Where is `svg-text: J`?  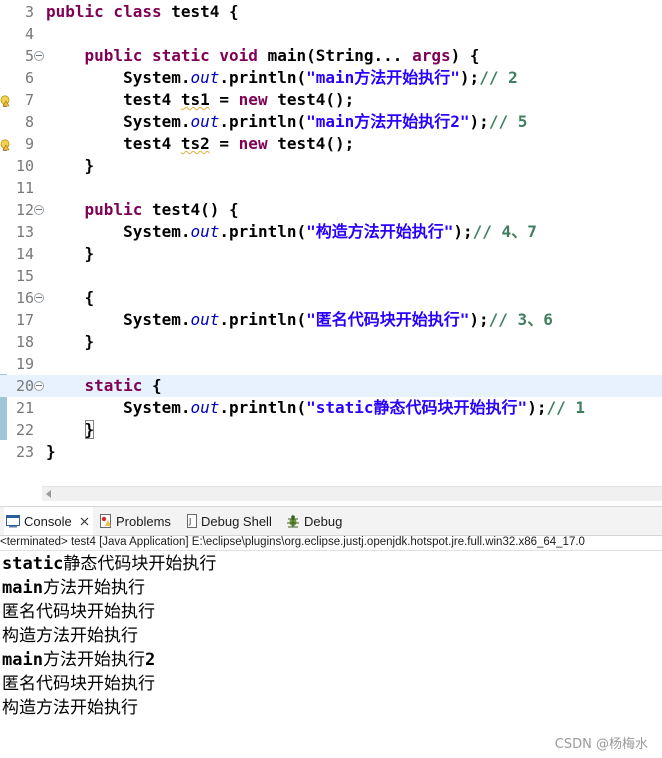
svg-text: J is located at coordinates (189, 521).